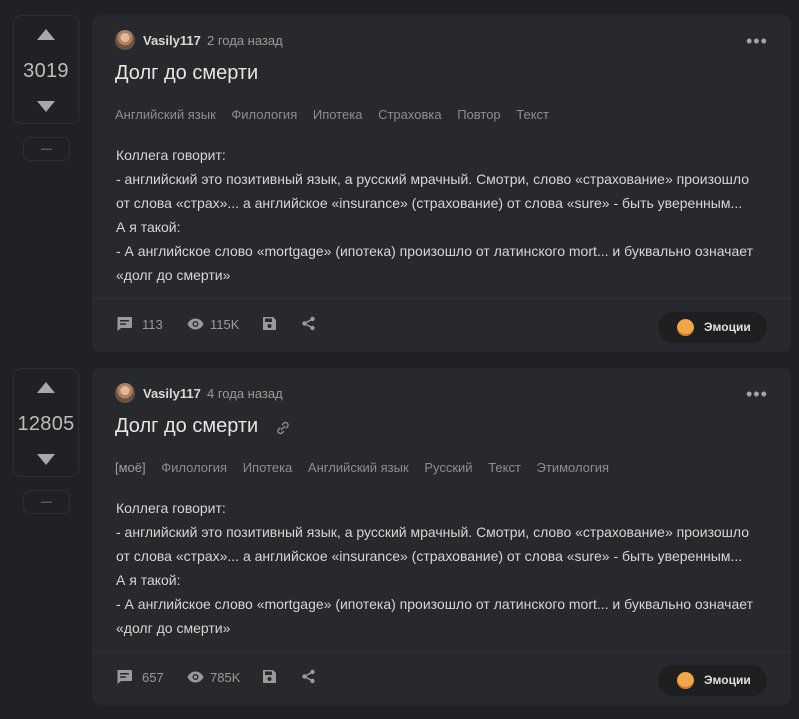 This screenshot has height=719, width=799. Describe the element at coordinates (152, 324) in the screenshot. I see `comments-count: 113` at that location.